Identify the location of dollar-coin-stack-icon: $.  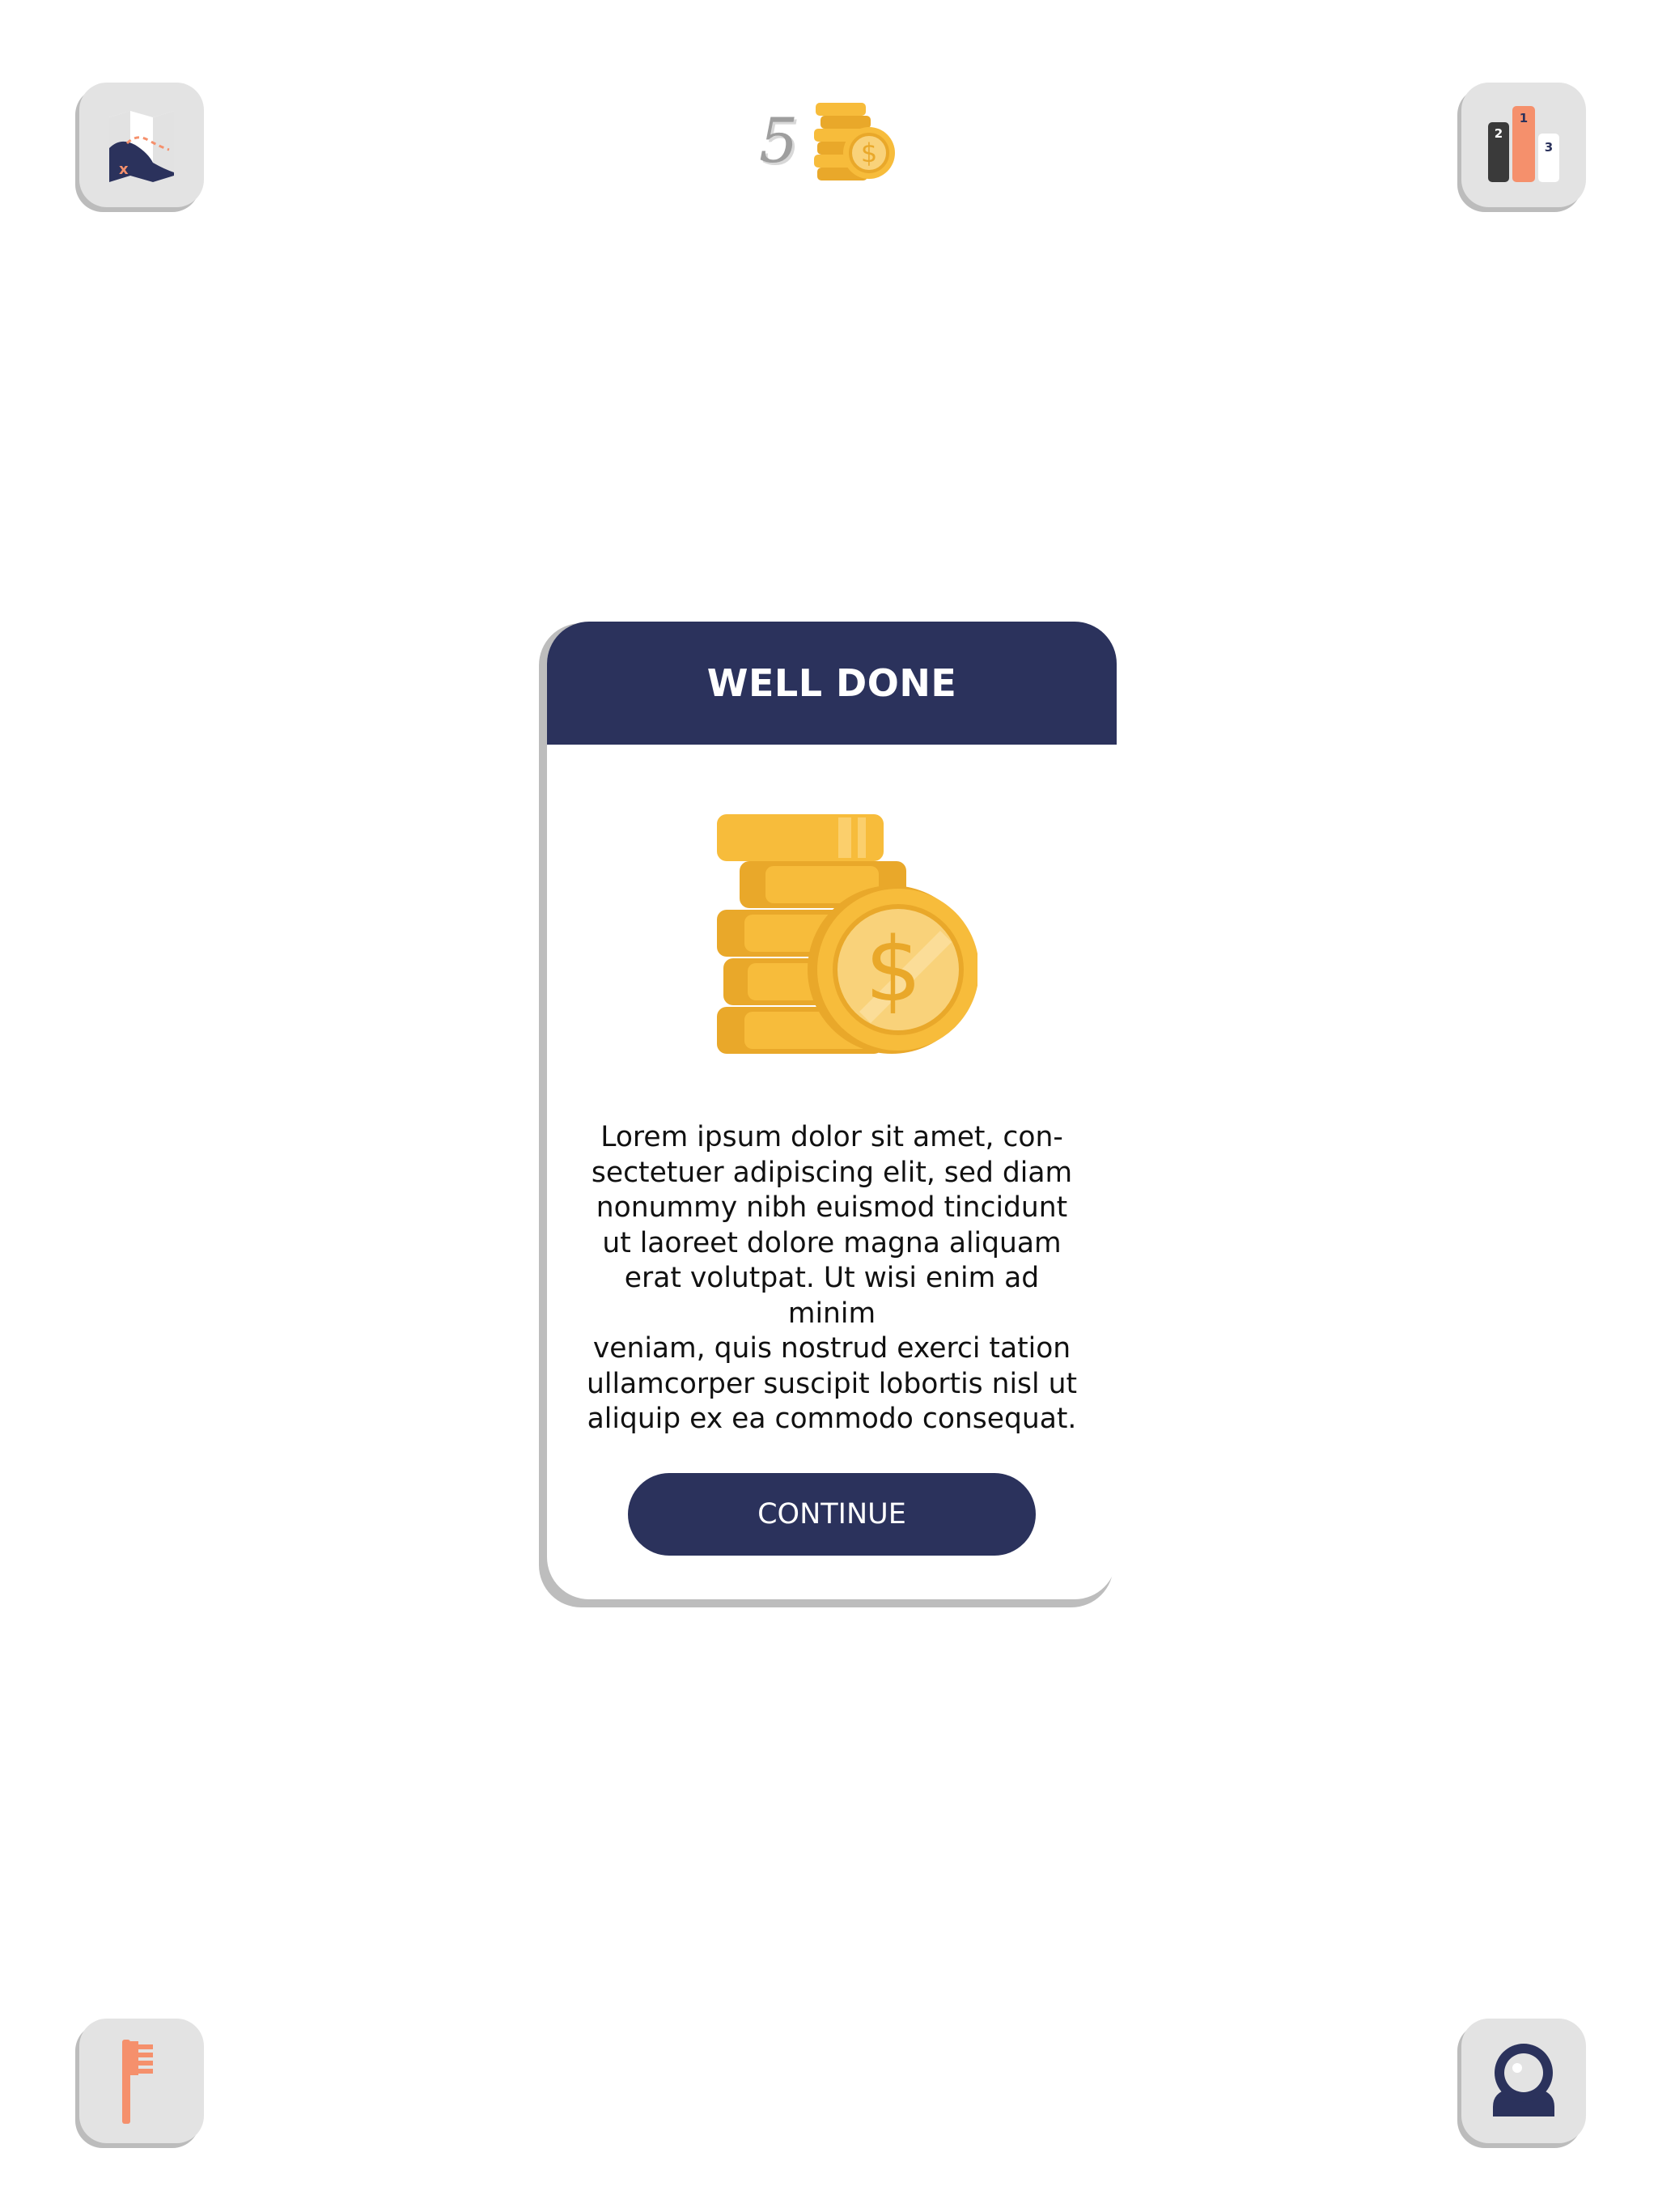
(848, 934).